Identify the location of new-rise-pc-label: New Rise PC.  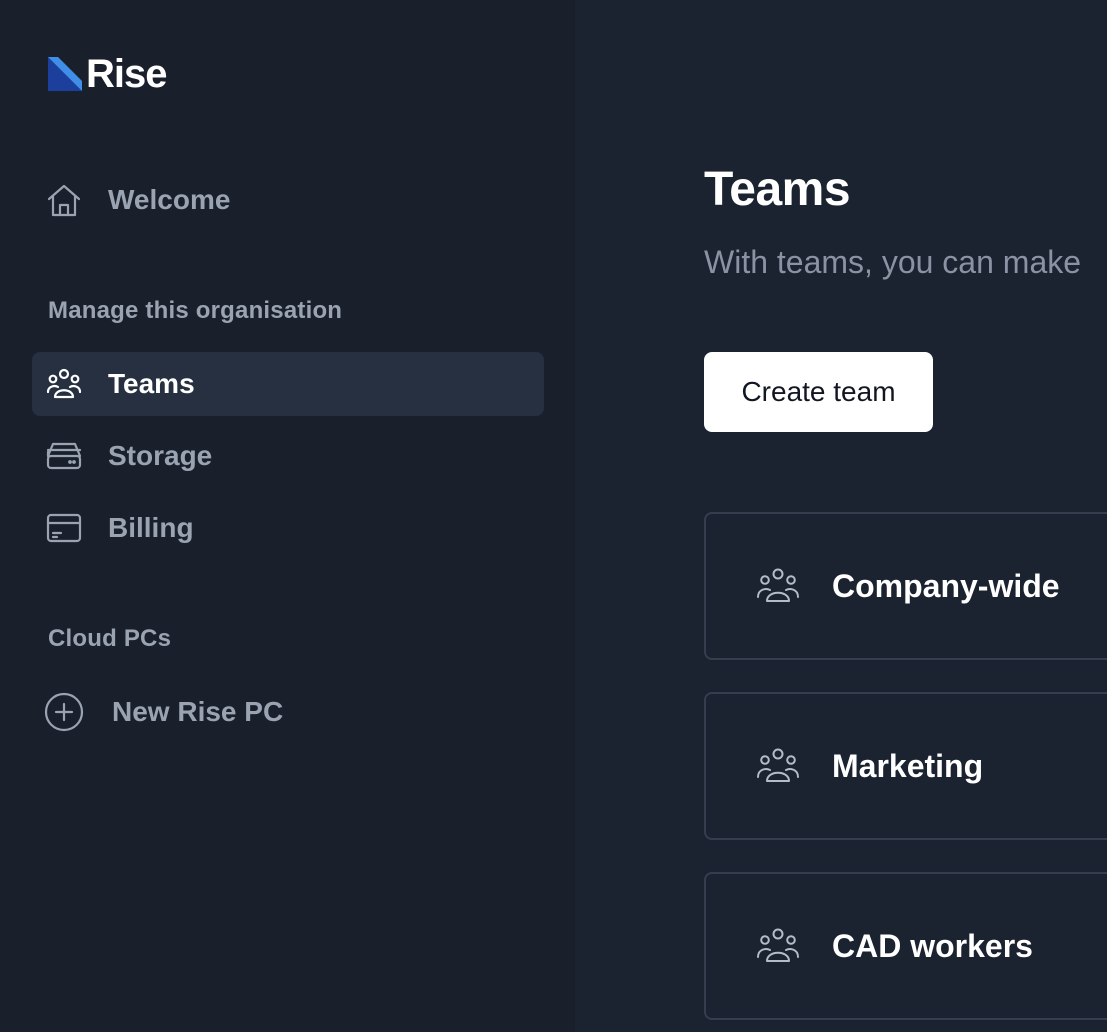
(198, 711).